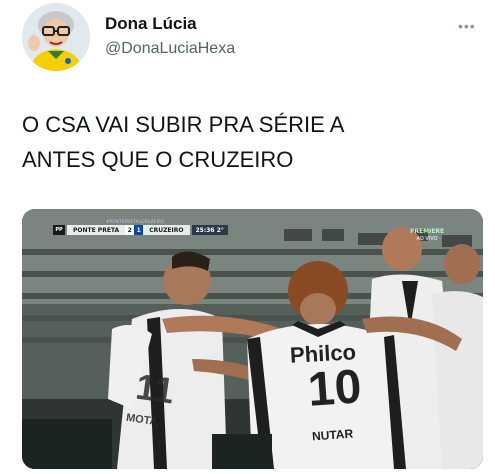 This screenshot has width=495, height=474. I want to click on home-team-name: PONTE PRETA, so click(96, 230).